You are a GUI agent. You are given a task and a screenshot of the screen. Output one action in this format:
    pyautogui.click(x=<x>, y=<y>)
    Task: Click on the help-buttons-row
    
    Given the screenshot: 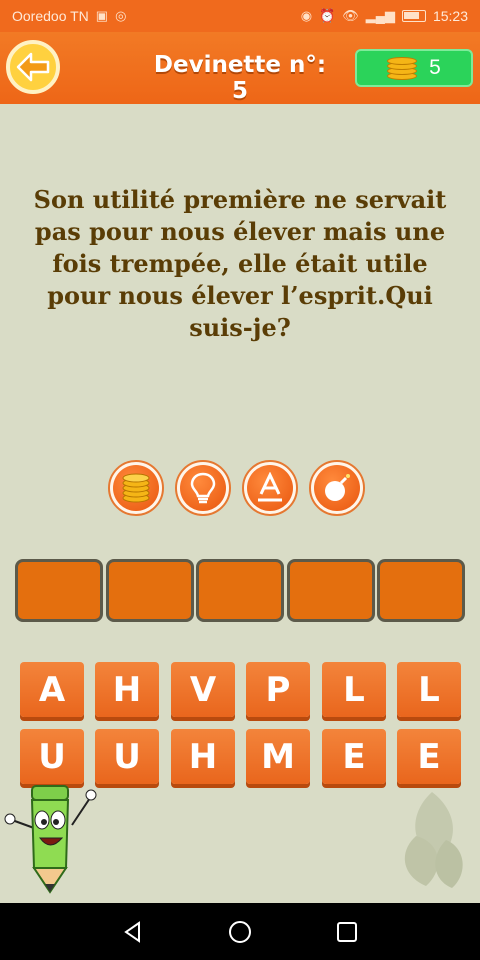 What is the action you would take?
    pyautogui.click(x=240, y=488)
    